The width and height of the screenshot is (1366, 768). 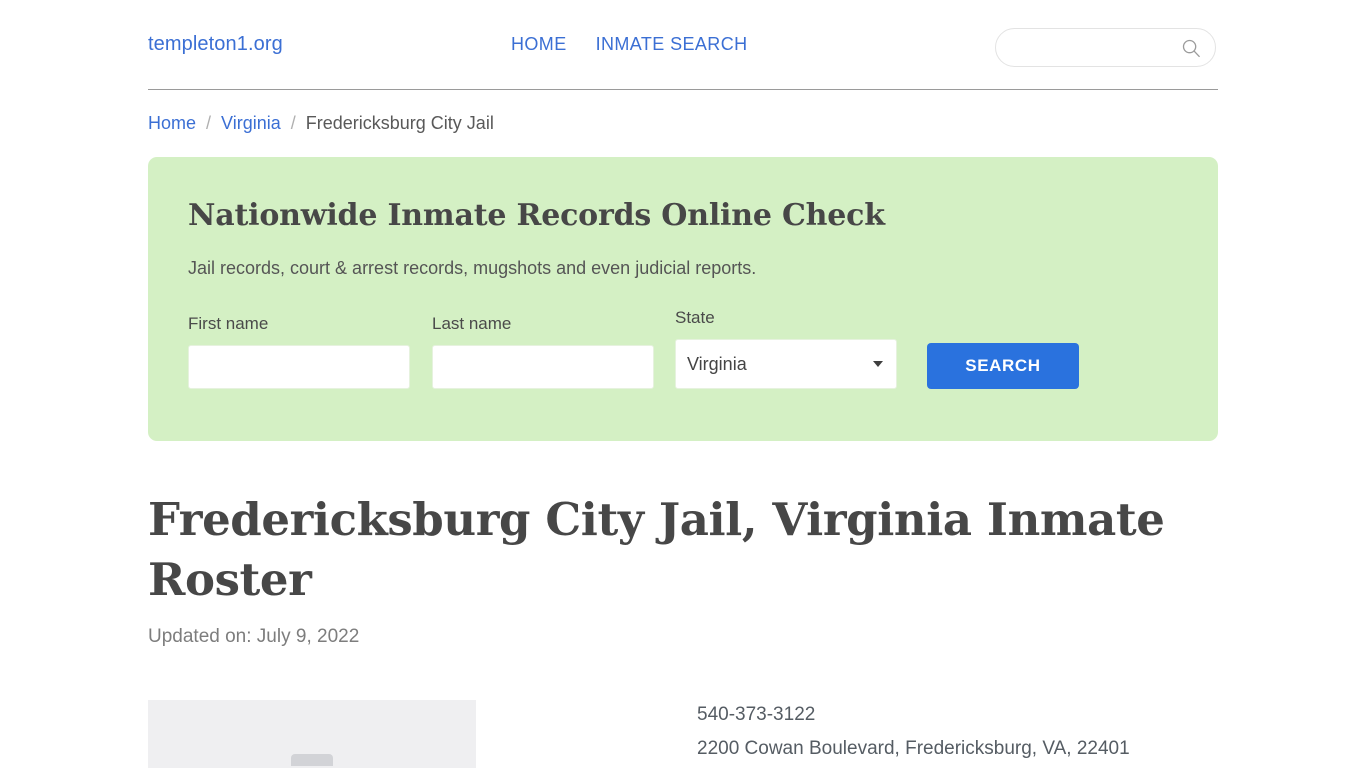 I want to click on search-submit-button: SEARCH, so click(x=1003, y=365).